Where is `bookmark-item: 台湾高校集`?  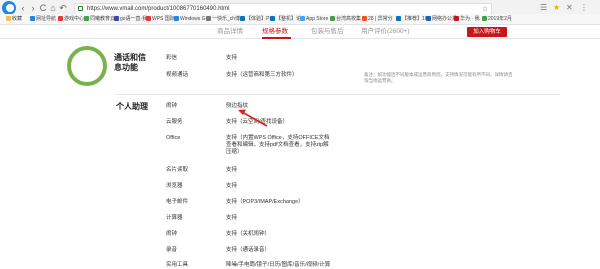
bookmark-item: 台湾高校集 is located at coordinates (345, 19).